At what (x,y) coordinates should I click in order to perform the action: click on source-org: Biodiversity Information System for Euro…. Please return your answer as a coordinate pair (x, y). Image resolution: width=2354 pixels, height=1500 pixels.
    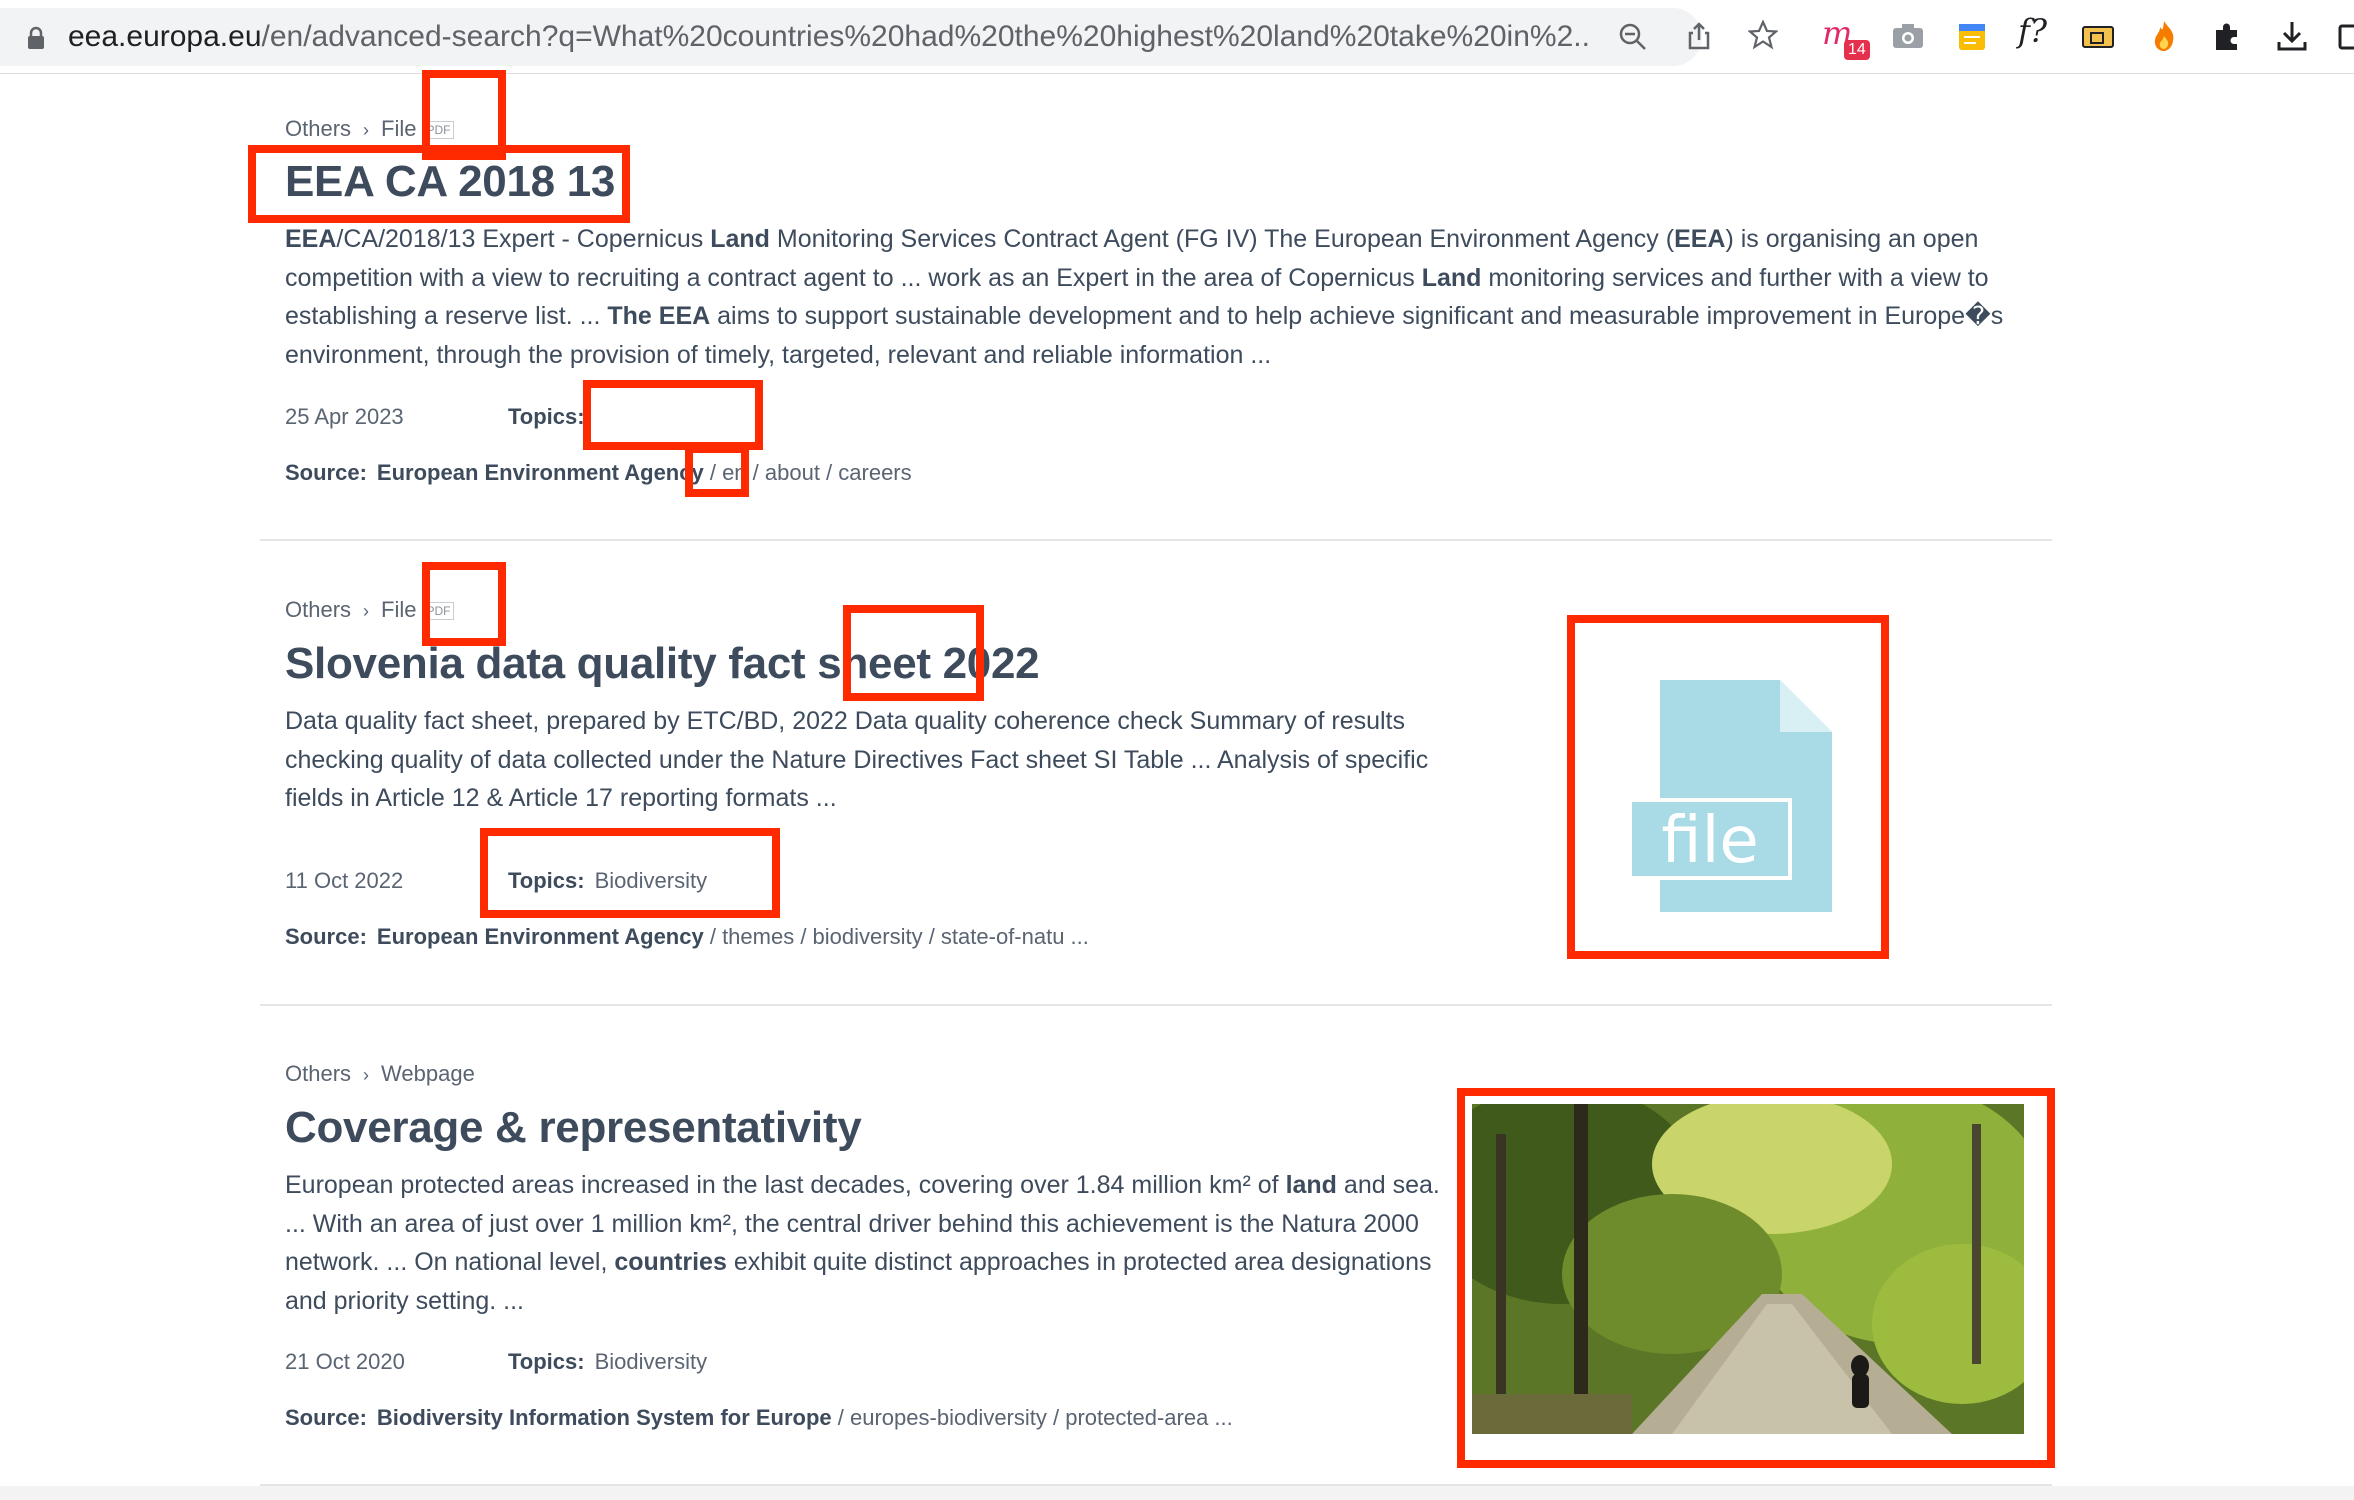
    Looking at the image, I should click on (604, 1417).